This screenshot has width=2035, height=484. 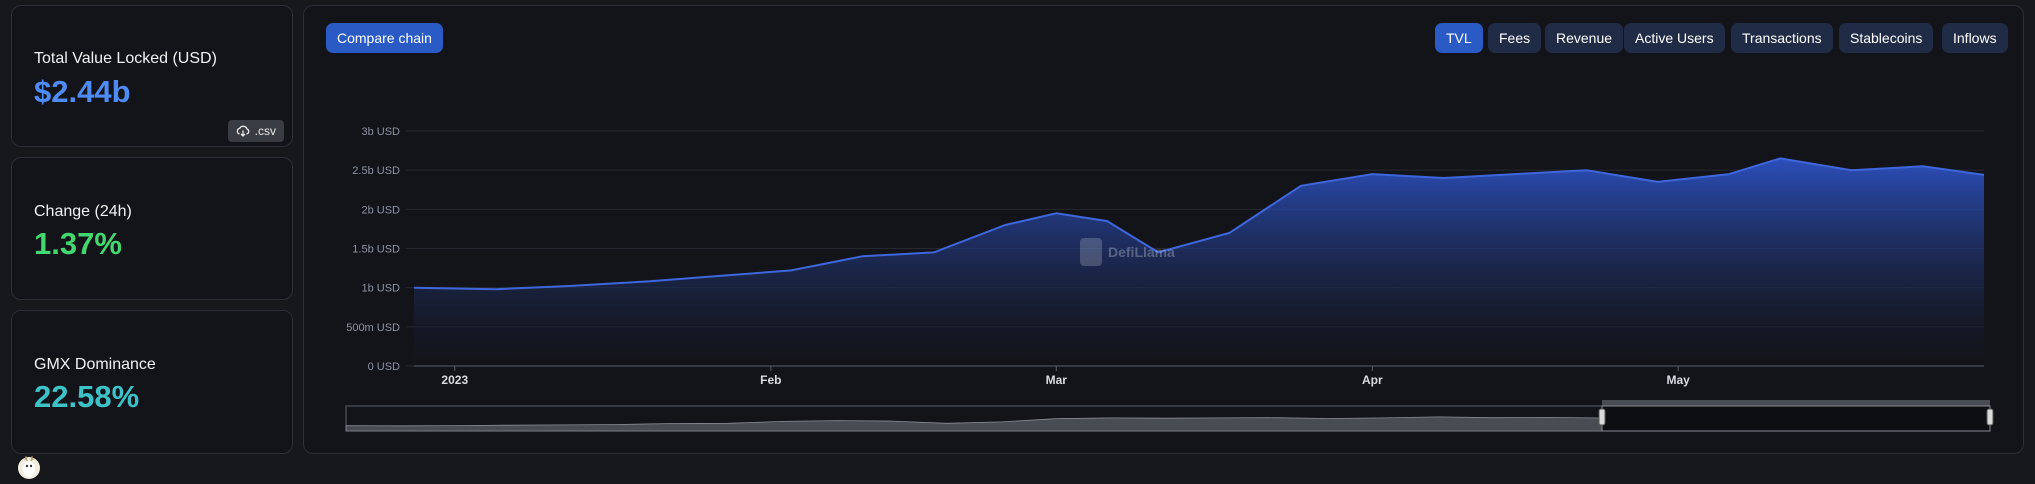 I want to click on y-tick-label: 500m USD, so click(x=373, y=328).